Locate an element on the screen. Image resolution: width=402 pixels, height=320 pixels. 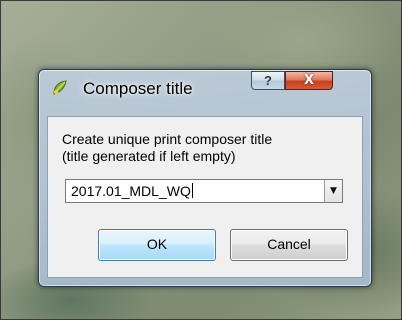
prompt-line: (title generated if left empty) is located at coordinates (149, 156).